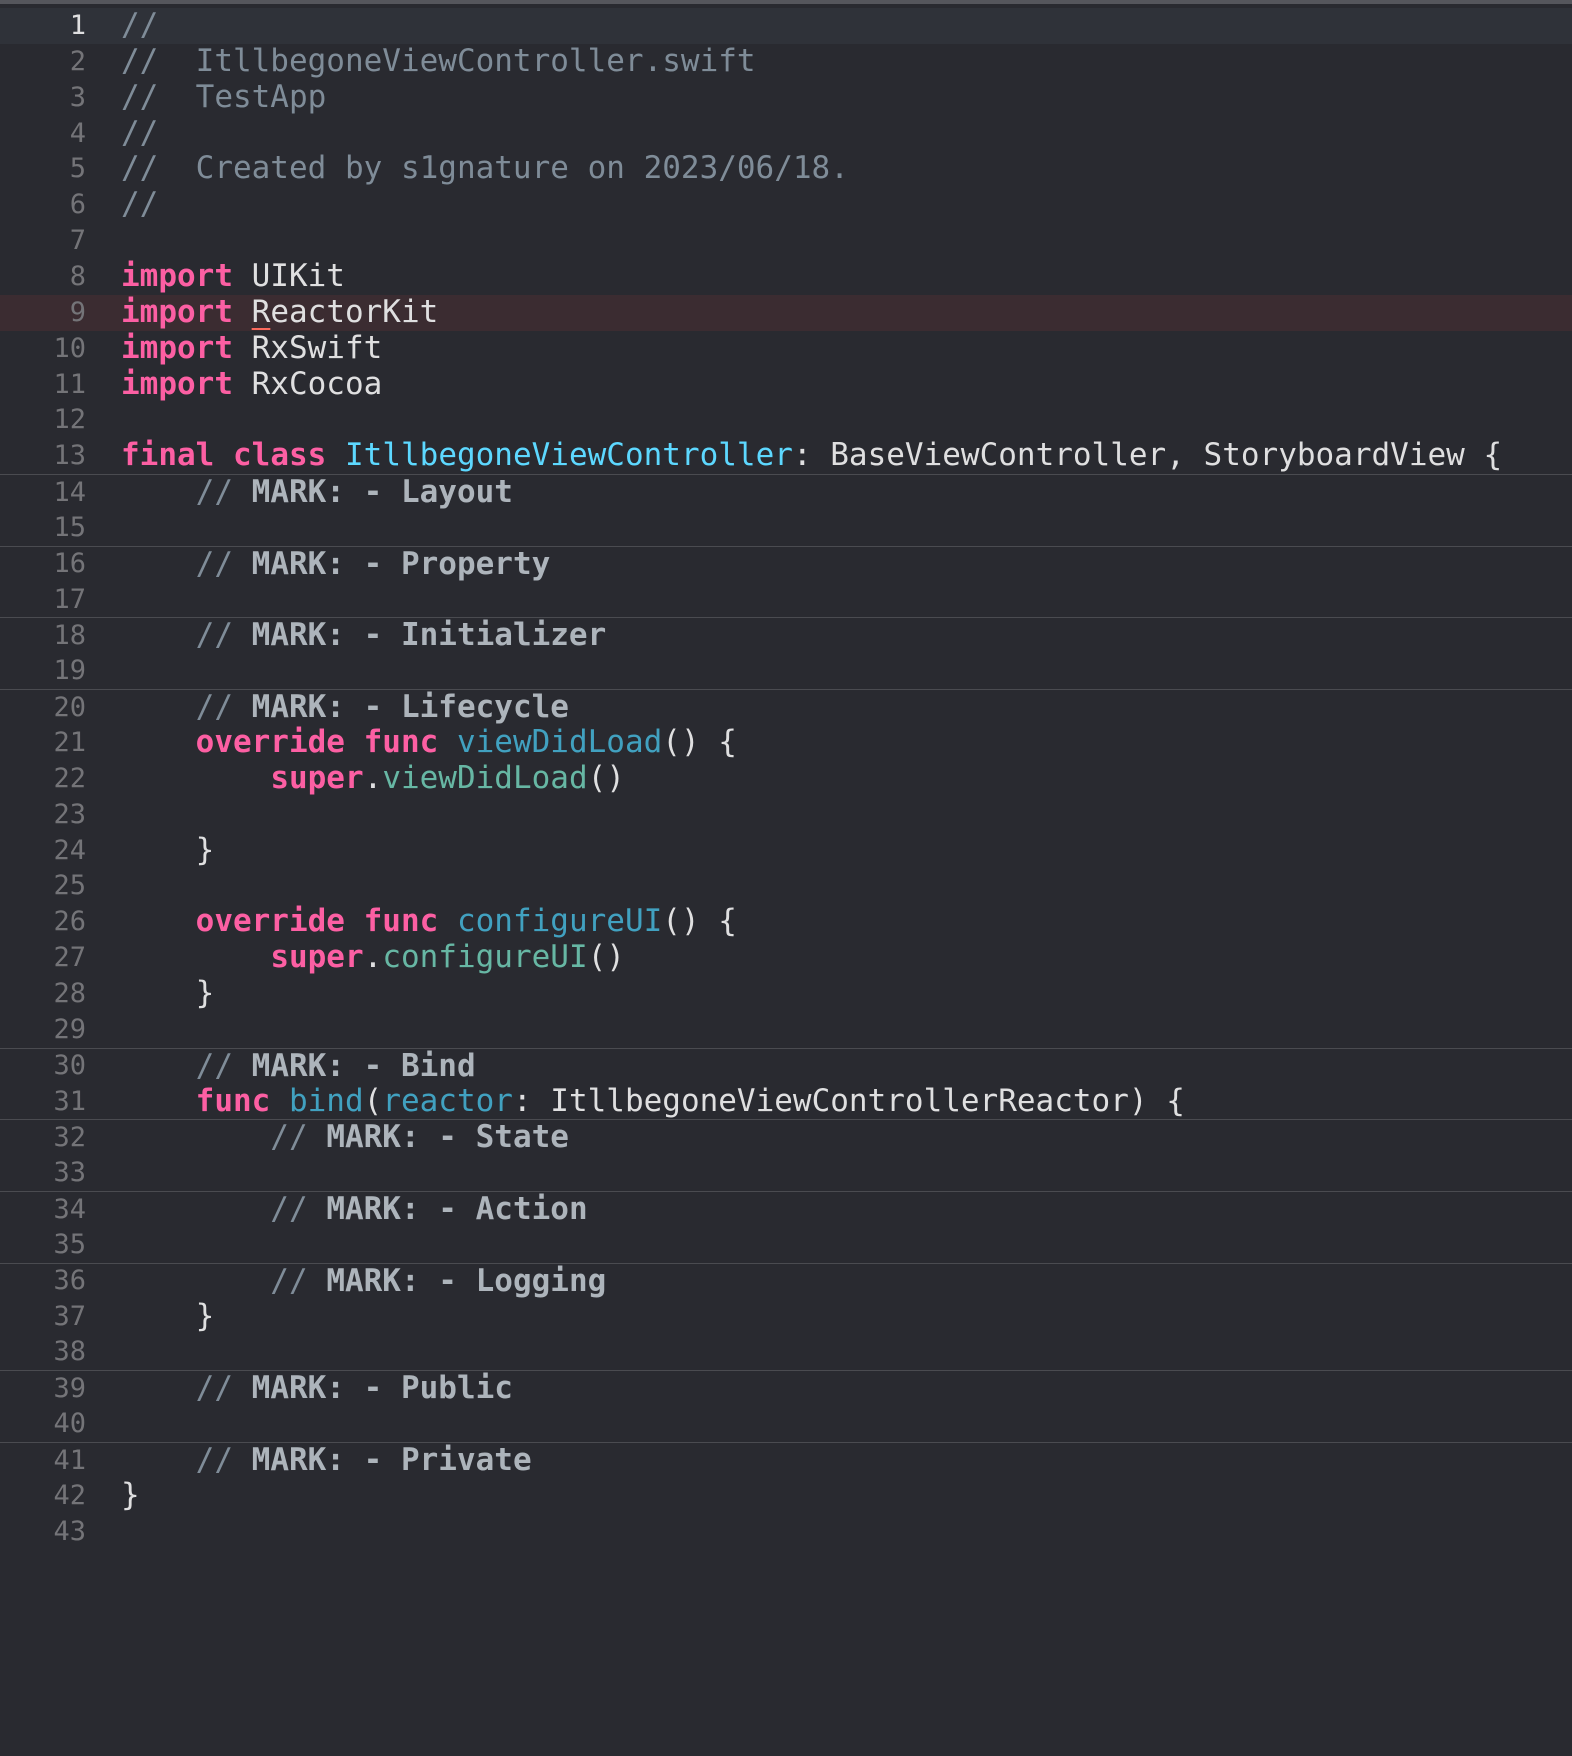 The width and height of the screenshot is (1572, 1756). I want to click on code-line-4: 4 //, so click(786, 133).